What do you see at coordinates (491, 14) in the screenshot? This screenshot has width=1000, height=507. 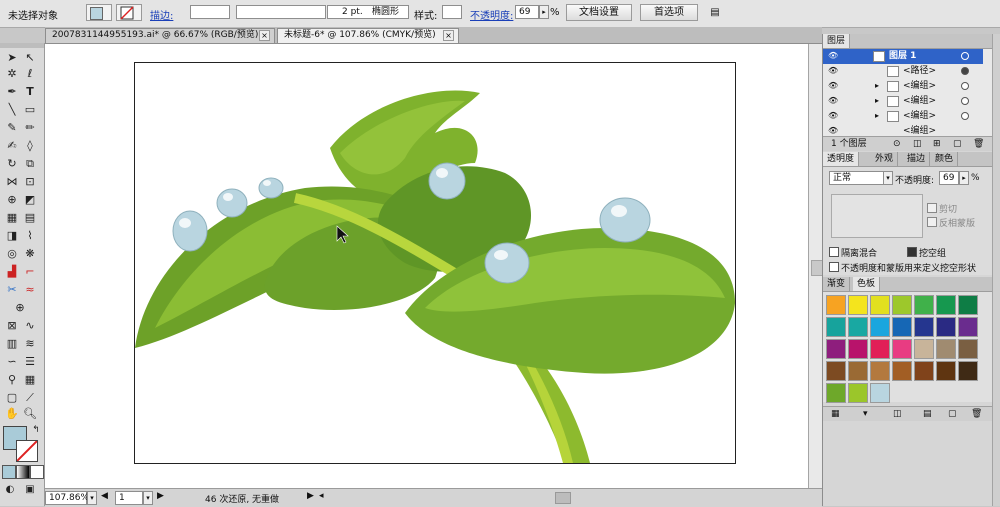 I see `opacity-link: 不透明度:` at bounding box center [491, 14].